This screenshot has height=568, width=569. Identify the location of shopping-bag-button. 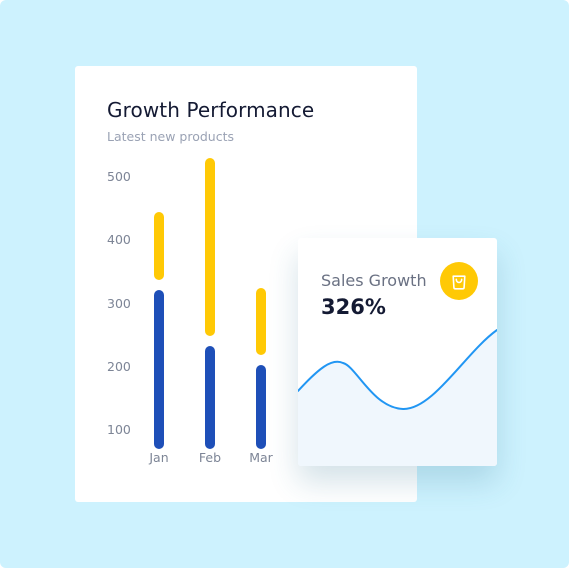
(459, 281).